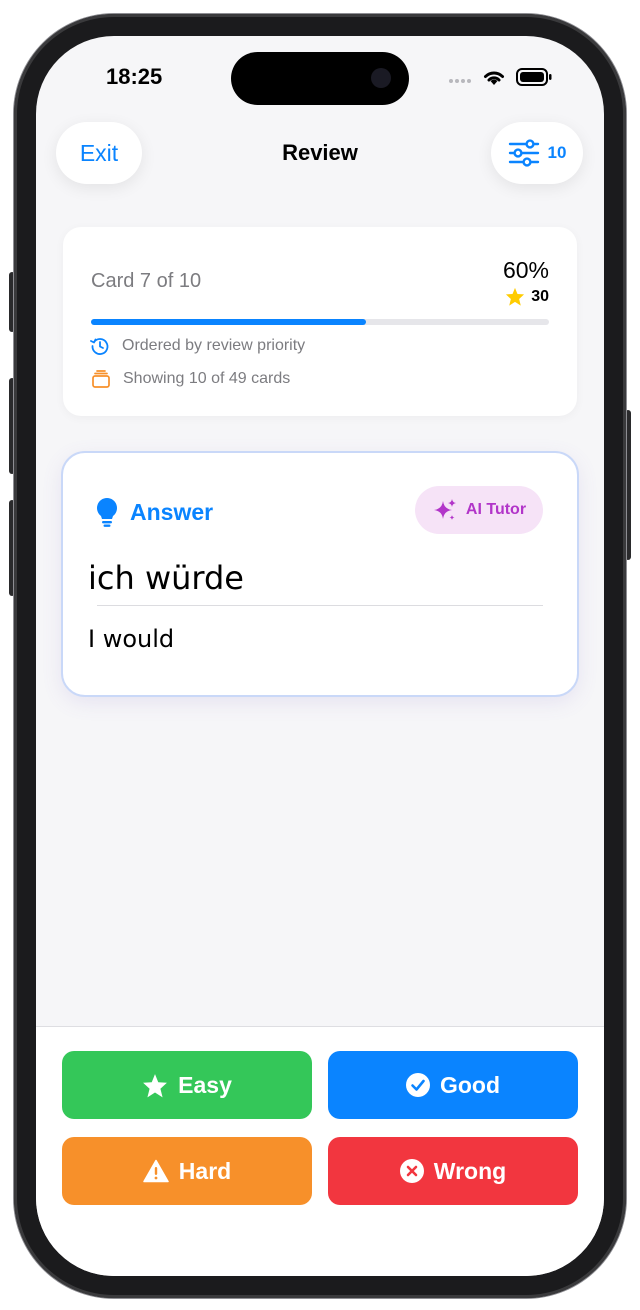 This screenshot has width=640, height=1310. Describe the element at coordinates (131, 639) in the screenshot. I see `answer-translation: I would` at that location.